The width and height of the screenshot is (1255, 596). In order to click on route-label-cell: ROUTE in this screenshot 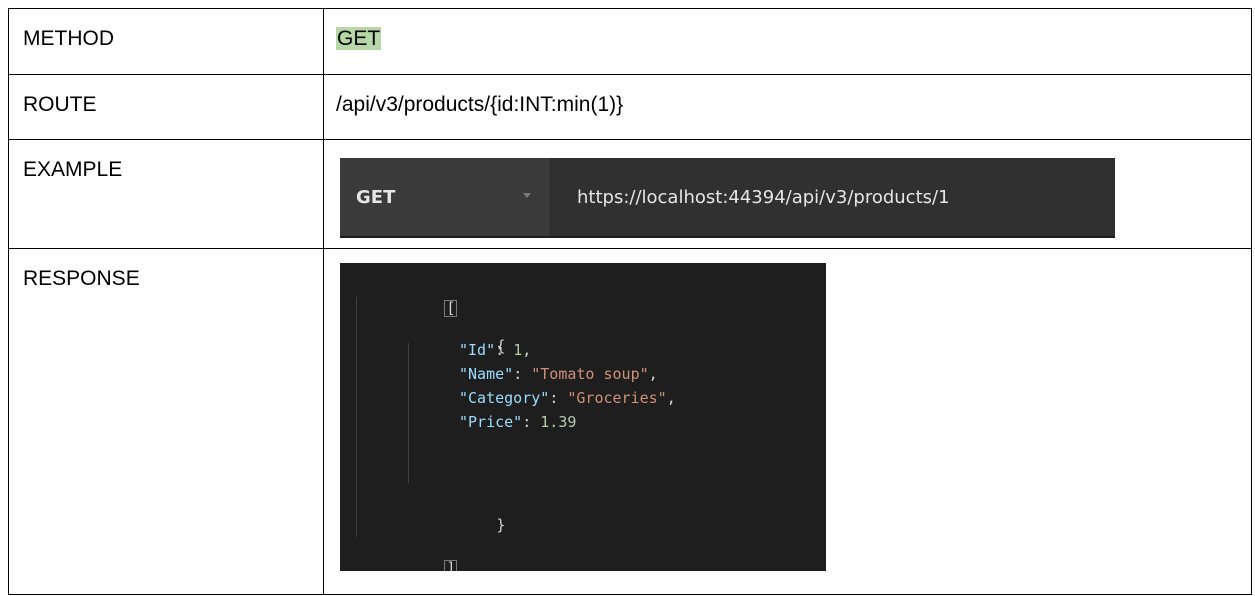, I will do `click(166, 107)`.